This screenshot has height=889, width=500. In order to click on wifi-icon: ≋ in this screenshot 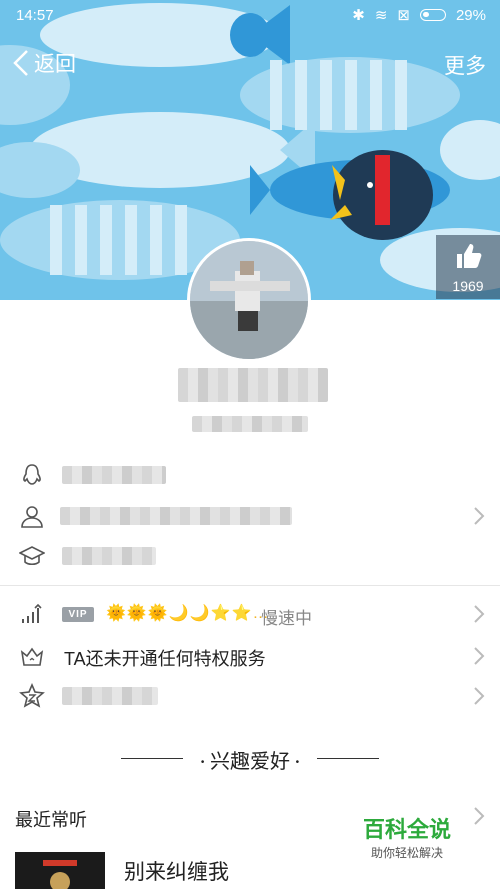, I will do `click(381, 15)`.